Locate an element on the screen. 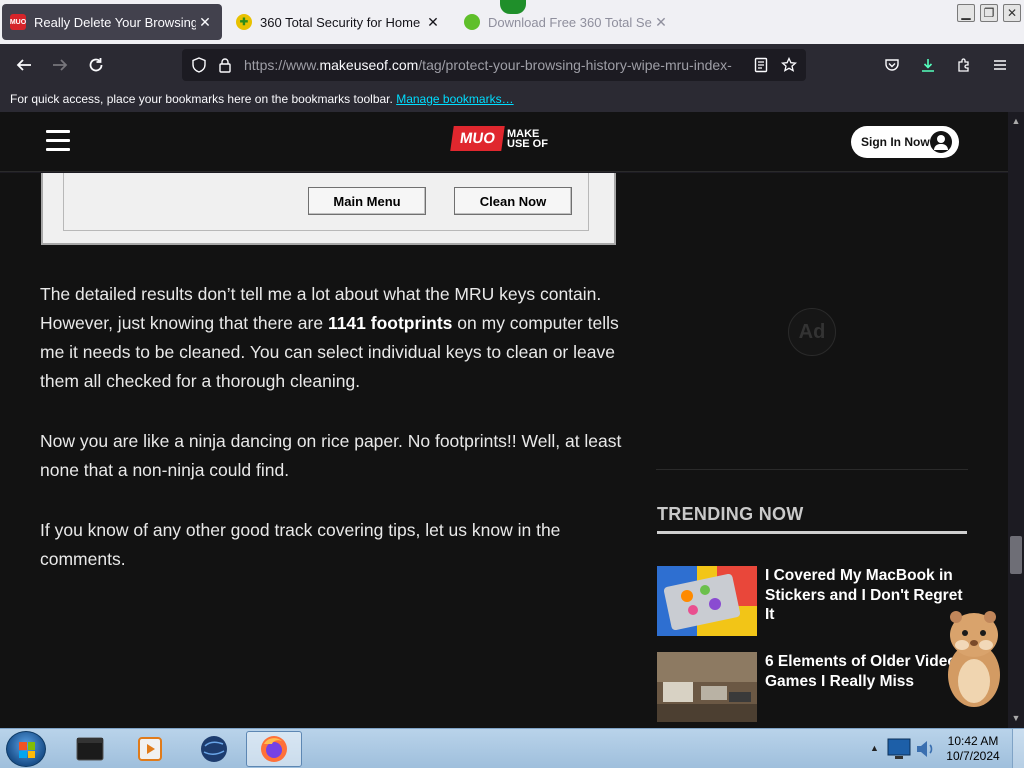 The width and height of the screenshot is (1024, 768). back-arrow-icon is located at coordinates (24, 65).